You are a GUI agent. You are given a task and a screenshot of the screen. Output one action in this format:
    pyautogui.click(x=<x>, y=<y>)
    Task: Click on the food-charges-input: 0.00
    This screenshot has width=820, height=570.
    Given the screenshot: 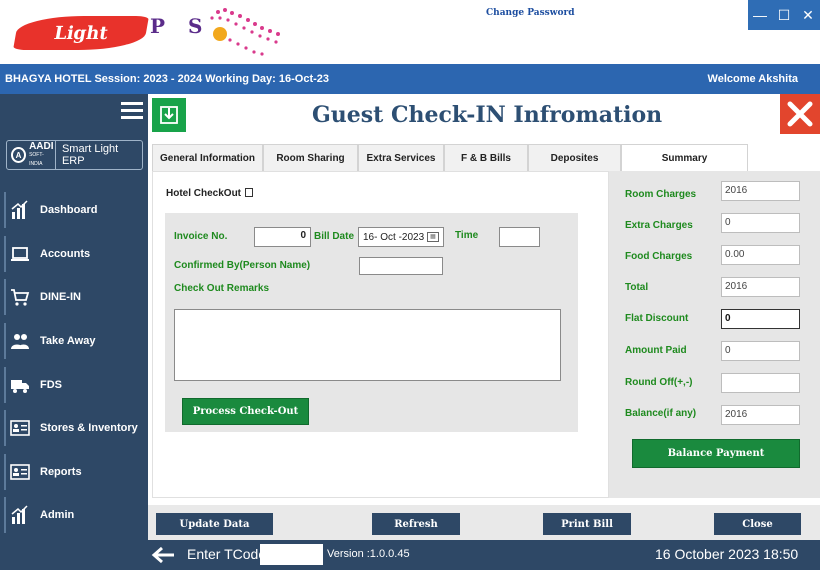 What is the action you would take?
    pyautogui.click(x=760, y=255)
    